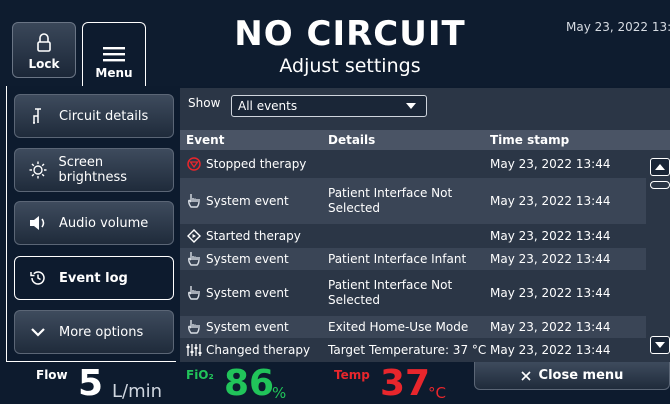 This screenshot has width=670, height=404. I want to click on column-header-event: Event, so click(205, 140).